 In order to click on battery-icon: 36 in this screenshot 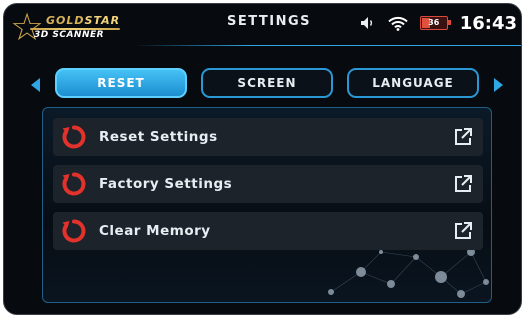, I will do `click(435, 23)`.